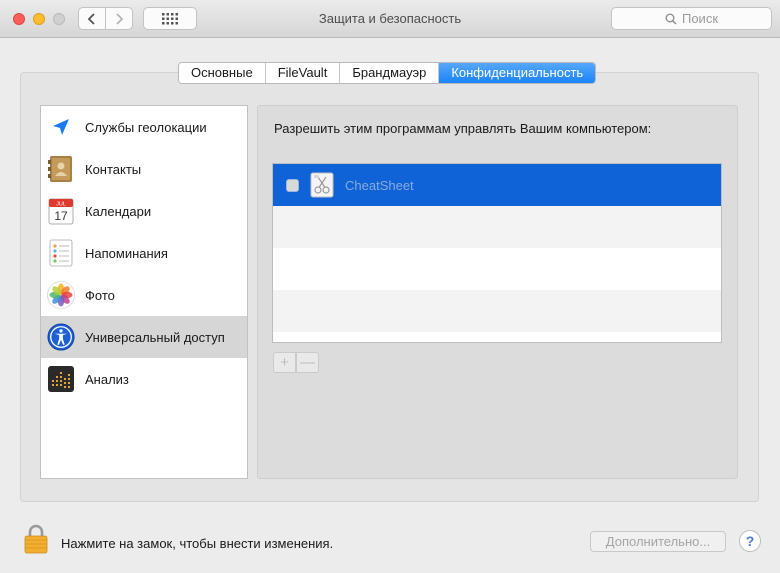 This screenshot has height=573, width=780. Describe the element at coordinates (36, 539) in the screenshot. I see `lock-icon` at that location.